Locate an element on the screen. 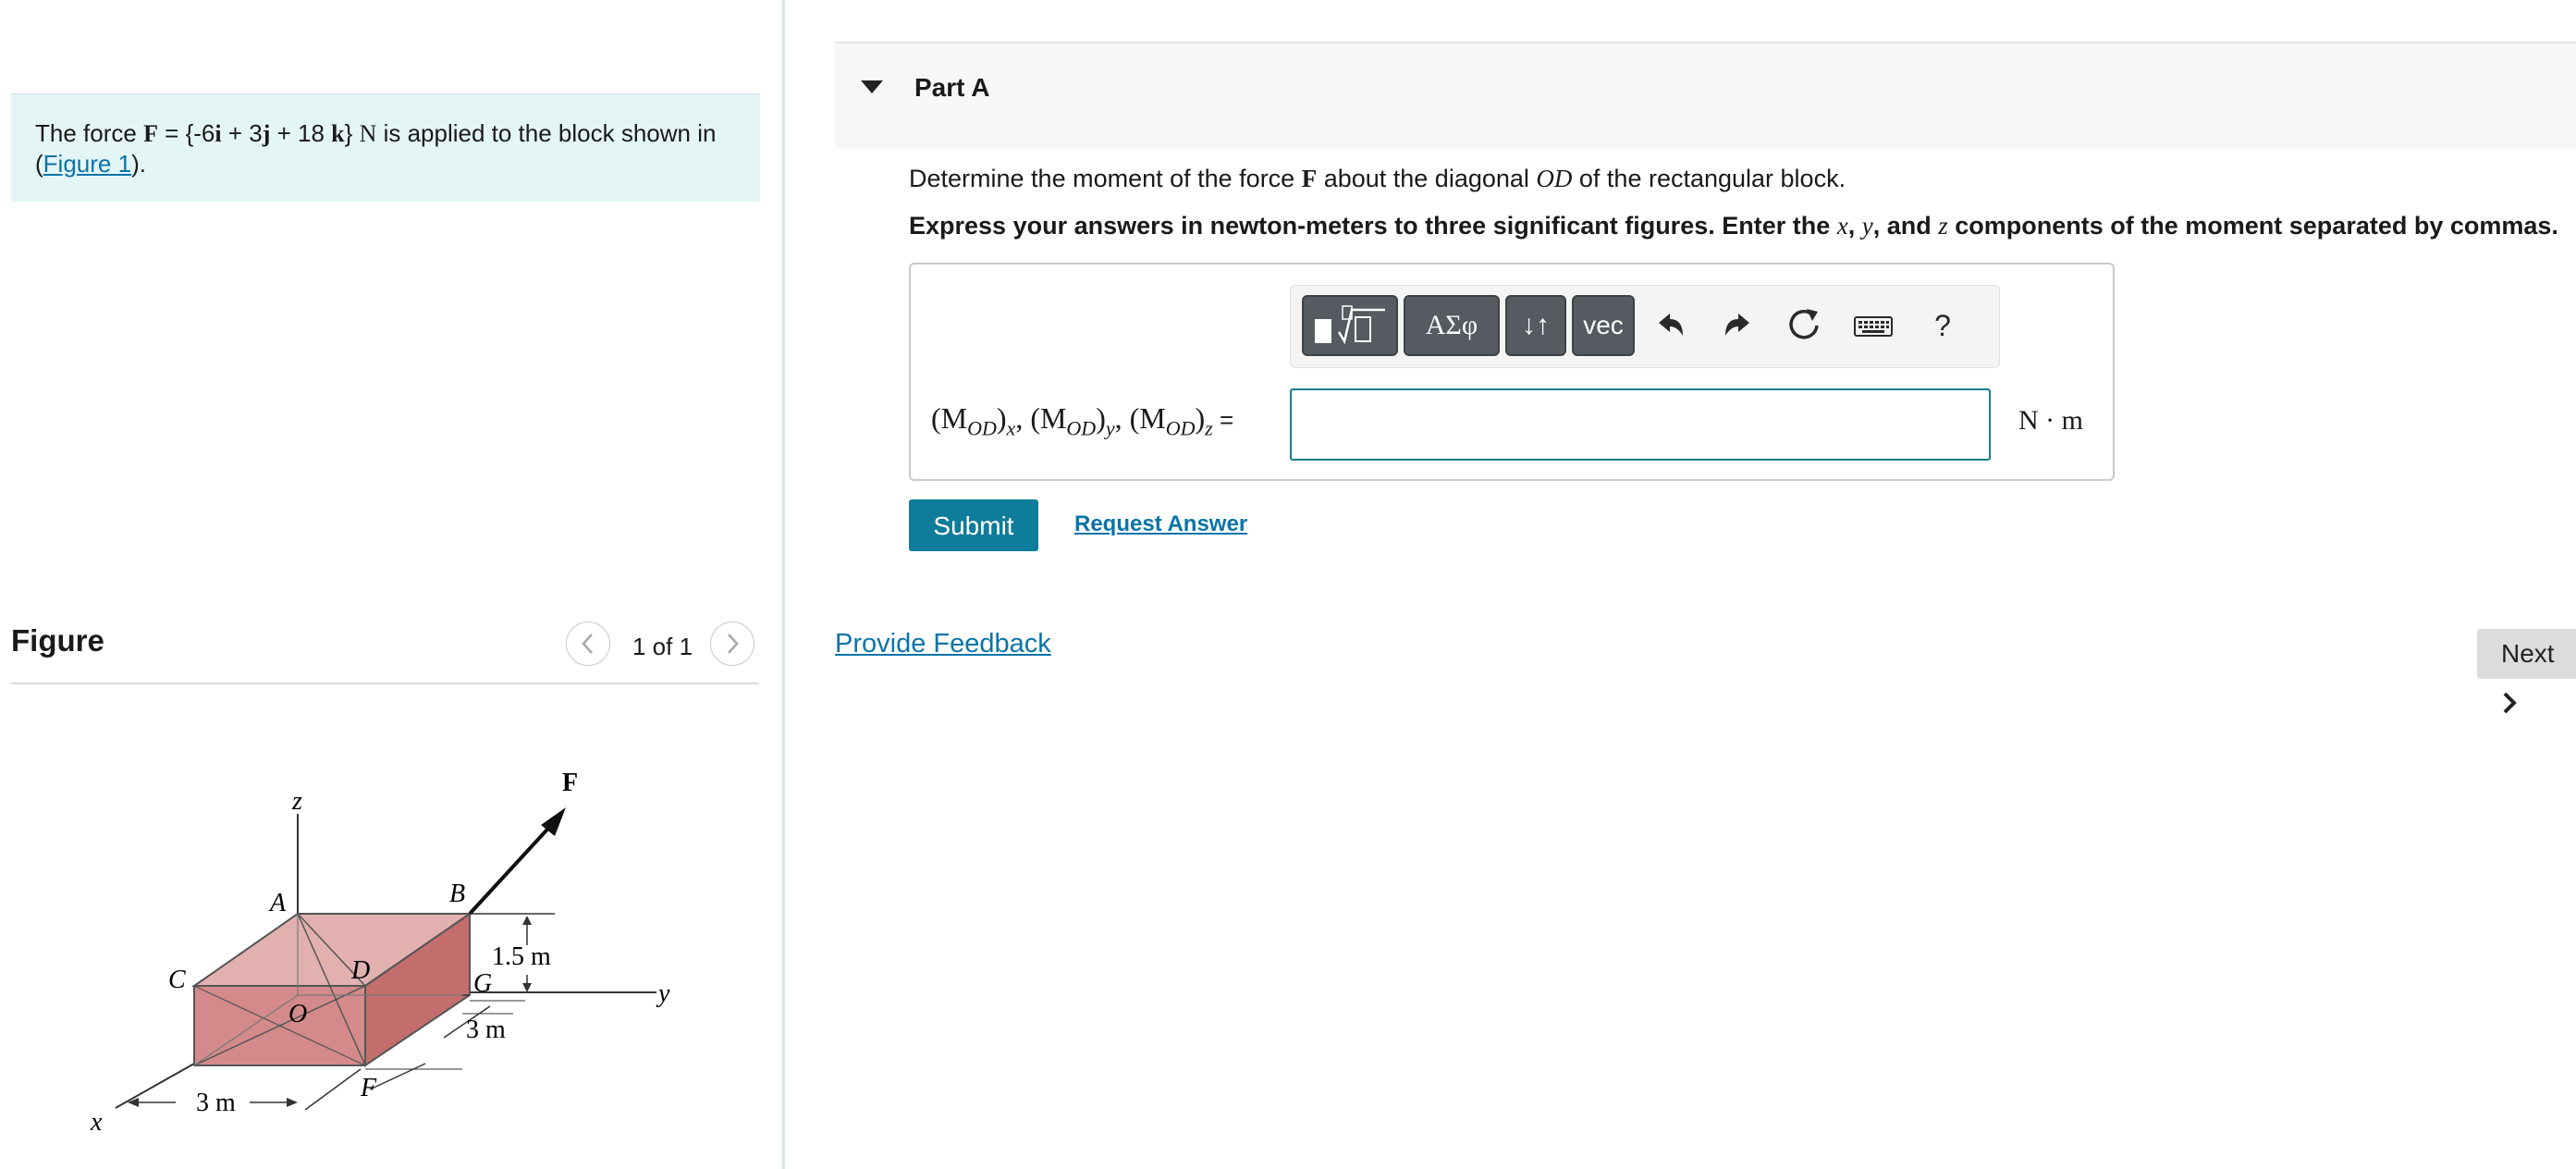 The image size is (2576, 1169). unit-newton: N is located at coordinates (368, 133).